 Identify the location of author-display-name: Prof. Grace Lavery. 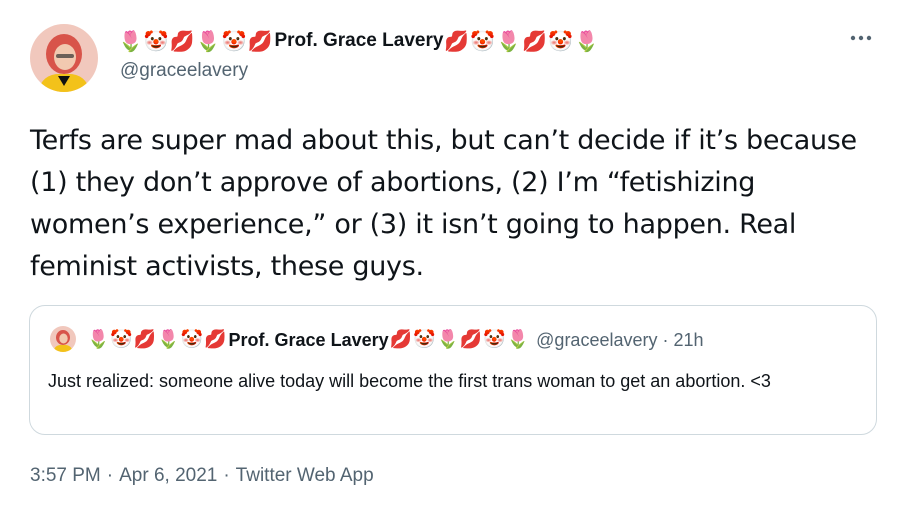
(358, 41).